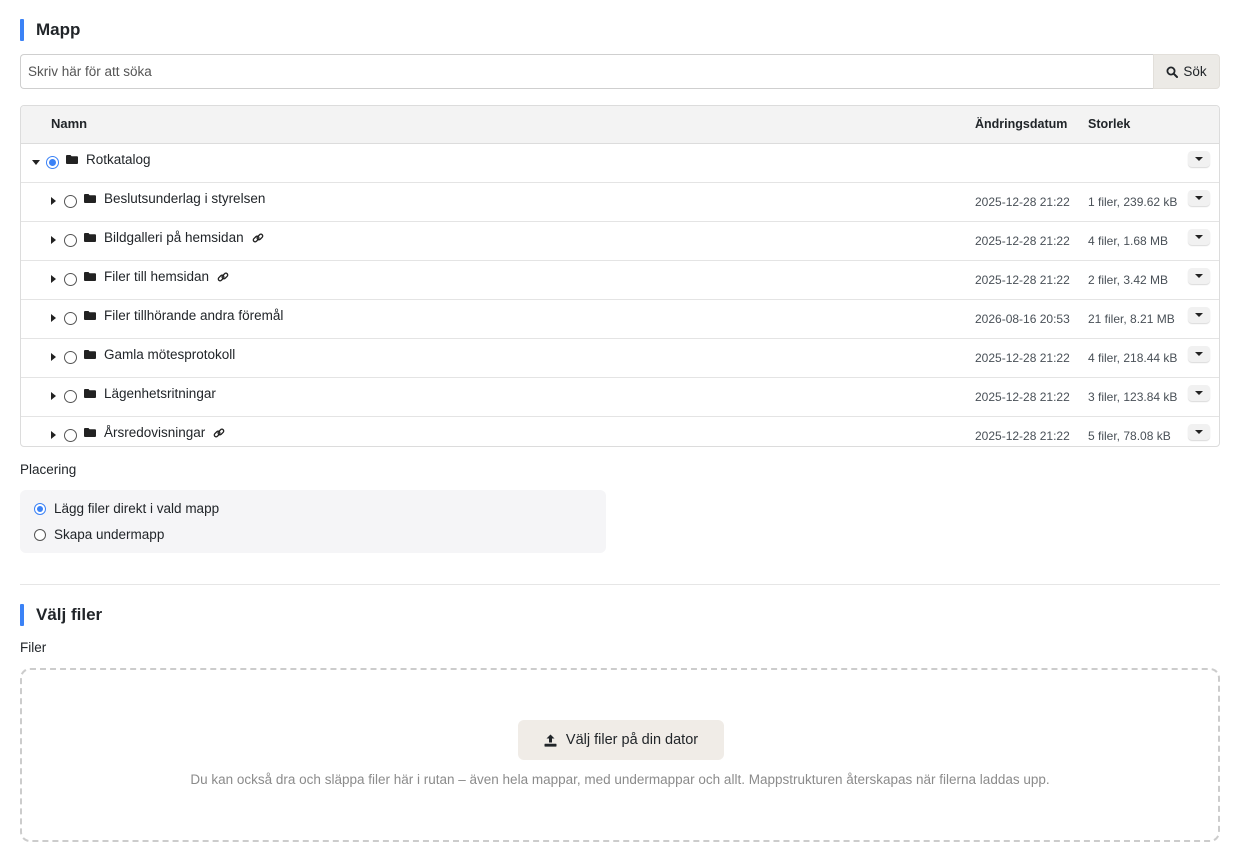 This screenshot has height=862, width=1240. I want to click on folder-size: 1 filer, 239.62 kB, so click(1133, 202).